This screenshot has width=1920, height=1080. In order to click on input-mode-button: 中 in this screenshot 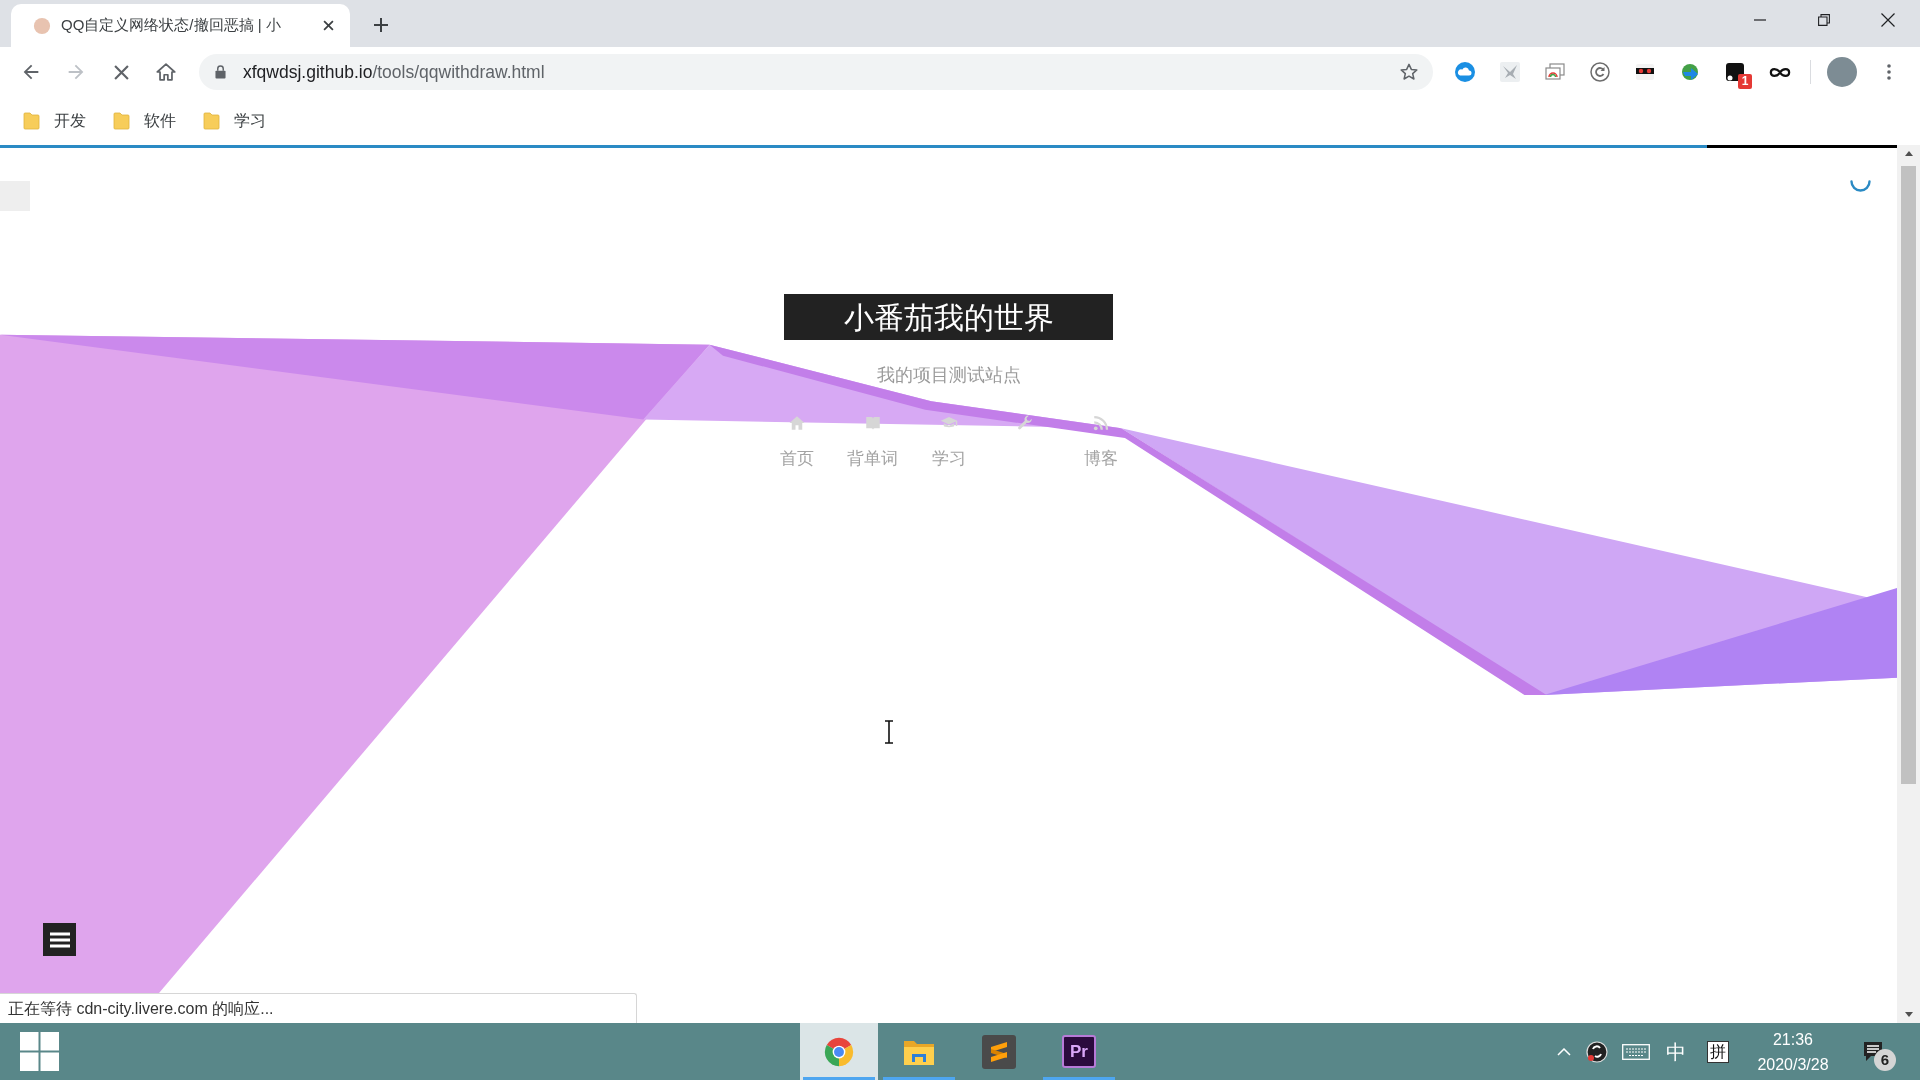, I will do `click(1676, 1051)`.